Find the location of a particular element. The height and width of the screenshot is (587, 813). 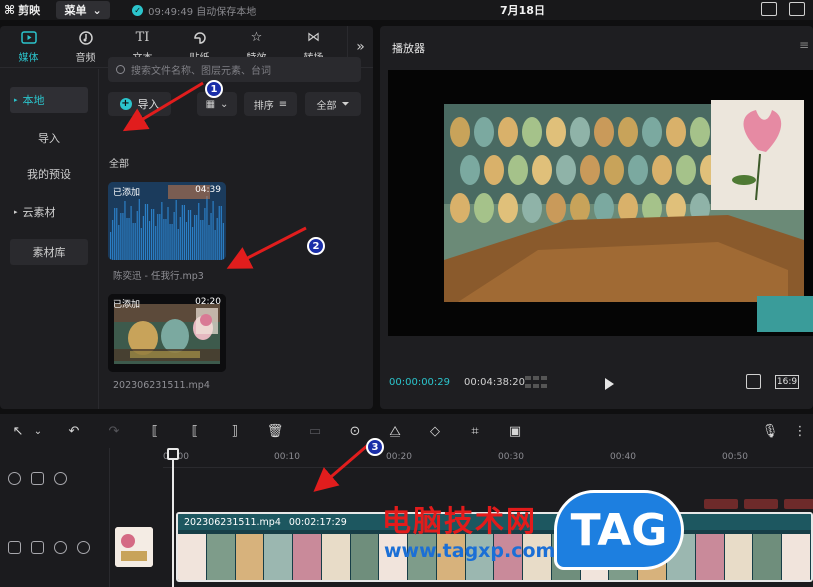

cover-thumbnail is located at coordinates (134, 547).